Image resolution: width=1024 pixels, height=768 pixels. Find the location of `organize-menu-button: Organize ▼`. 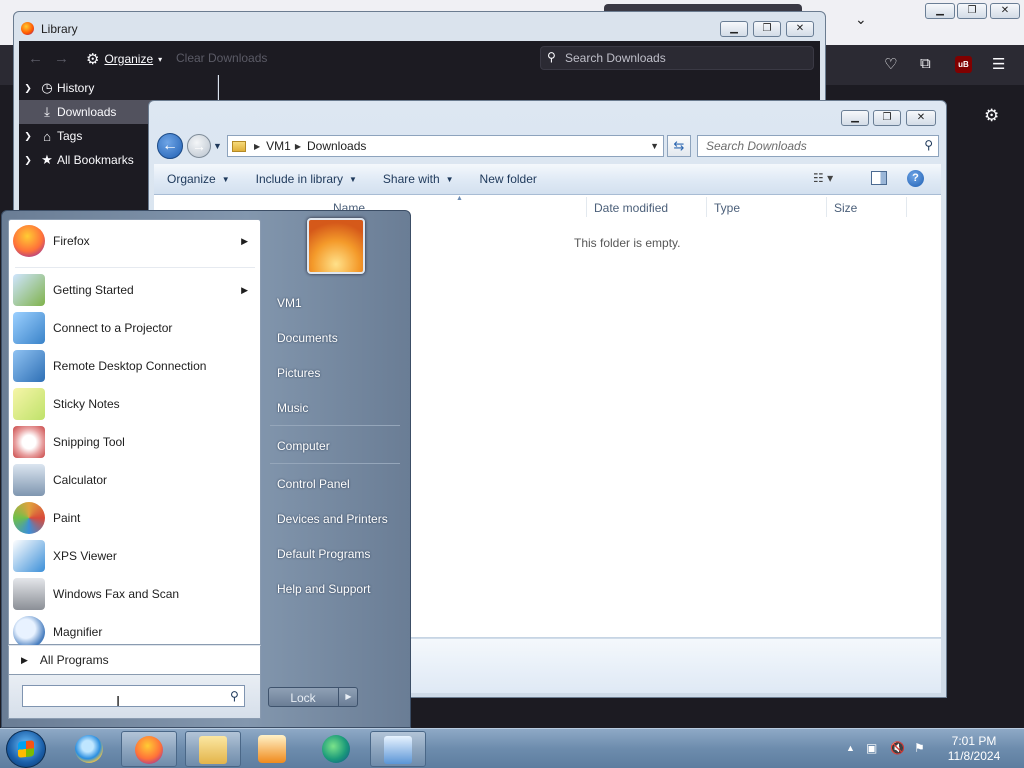

organize-menu-button: Organize ▼ is located at coordinates (198, 179).